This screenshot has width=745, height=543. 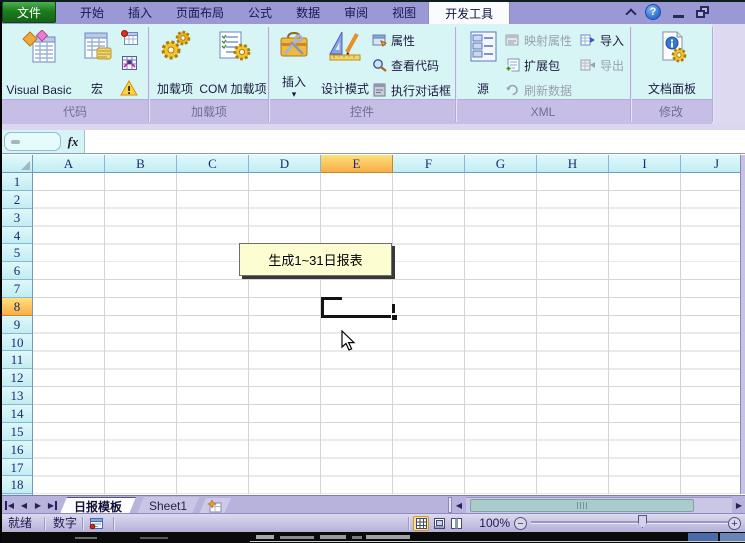 I want to click on column-header-g: G, so click(x=501, y=164).